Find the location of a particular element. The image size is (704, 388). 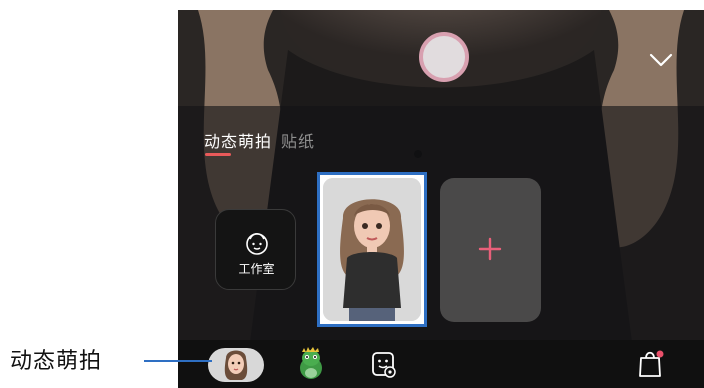

avatar-figure is located at coordinates (372, 249).